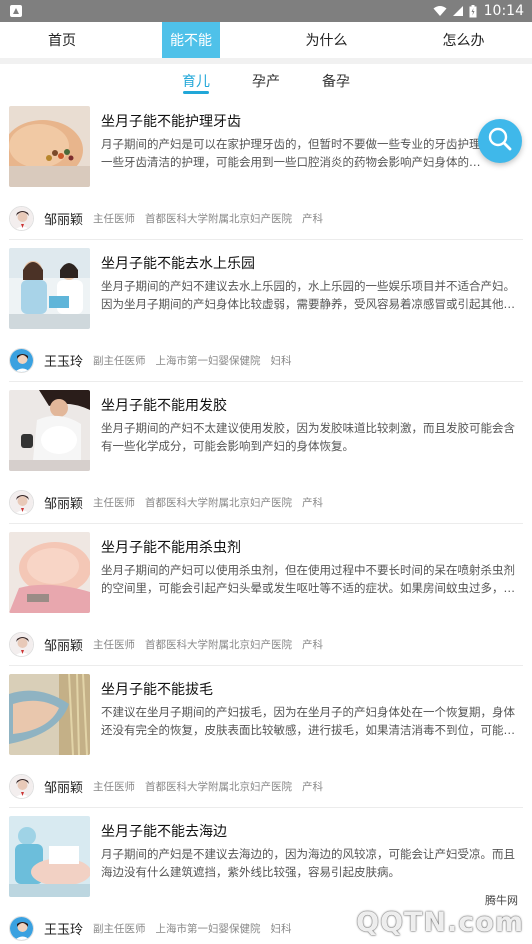  What do you see at coordinates (463, 40) in the screenshot?
I see `tab-what-to-do: 怎么办` at bounding box center [463, 40].